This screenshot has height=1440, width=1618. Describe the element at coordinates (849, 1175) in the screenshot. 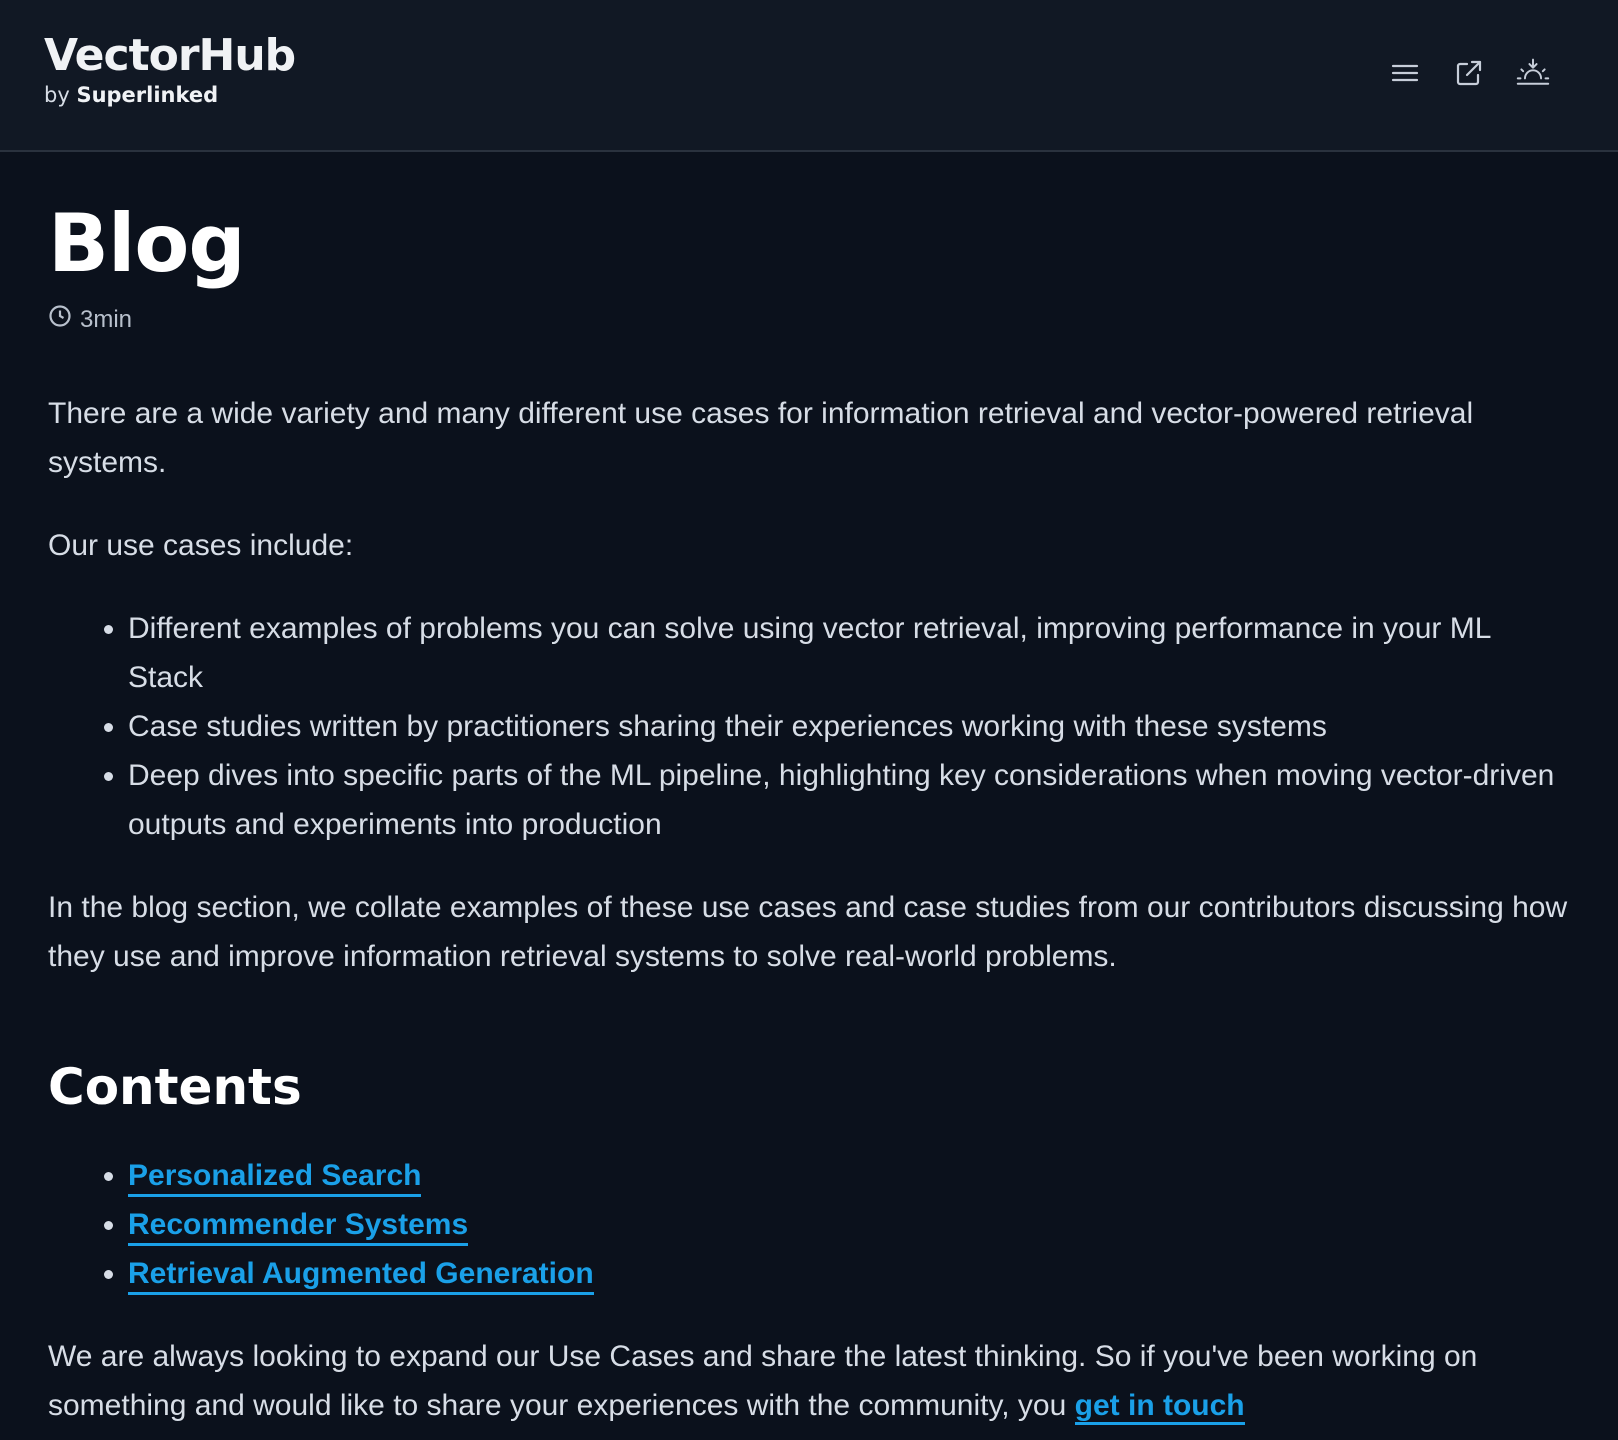

I see `list-item: Personalized Search` at that location.